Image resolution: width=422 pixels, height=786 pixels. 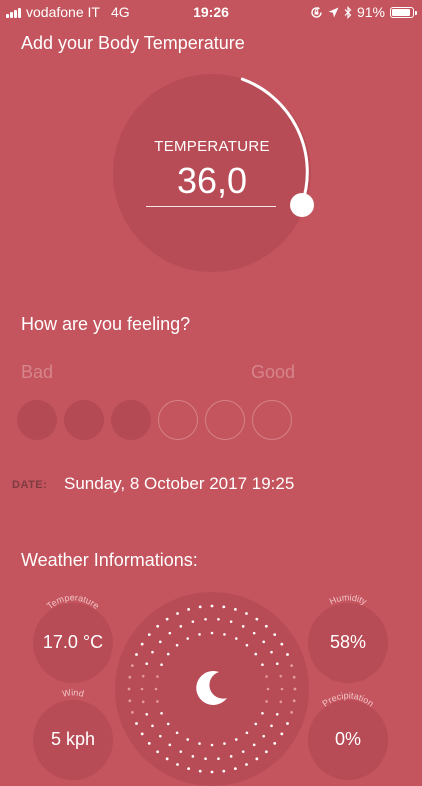 I want to click on weather-humidity-label: Humidity, so click(x=348, y=599).